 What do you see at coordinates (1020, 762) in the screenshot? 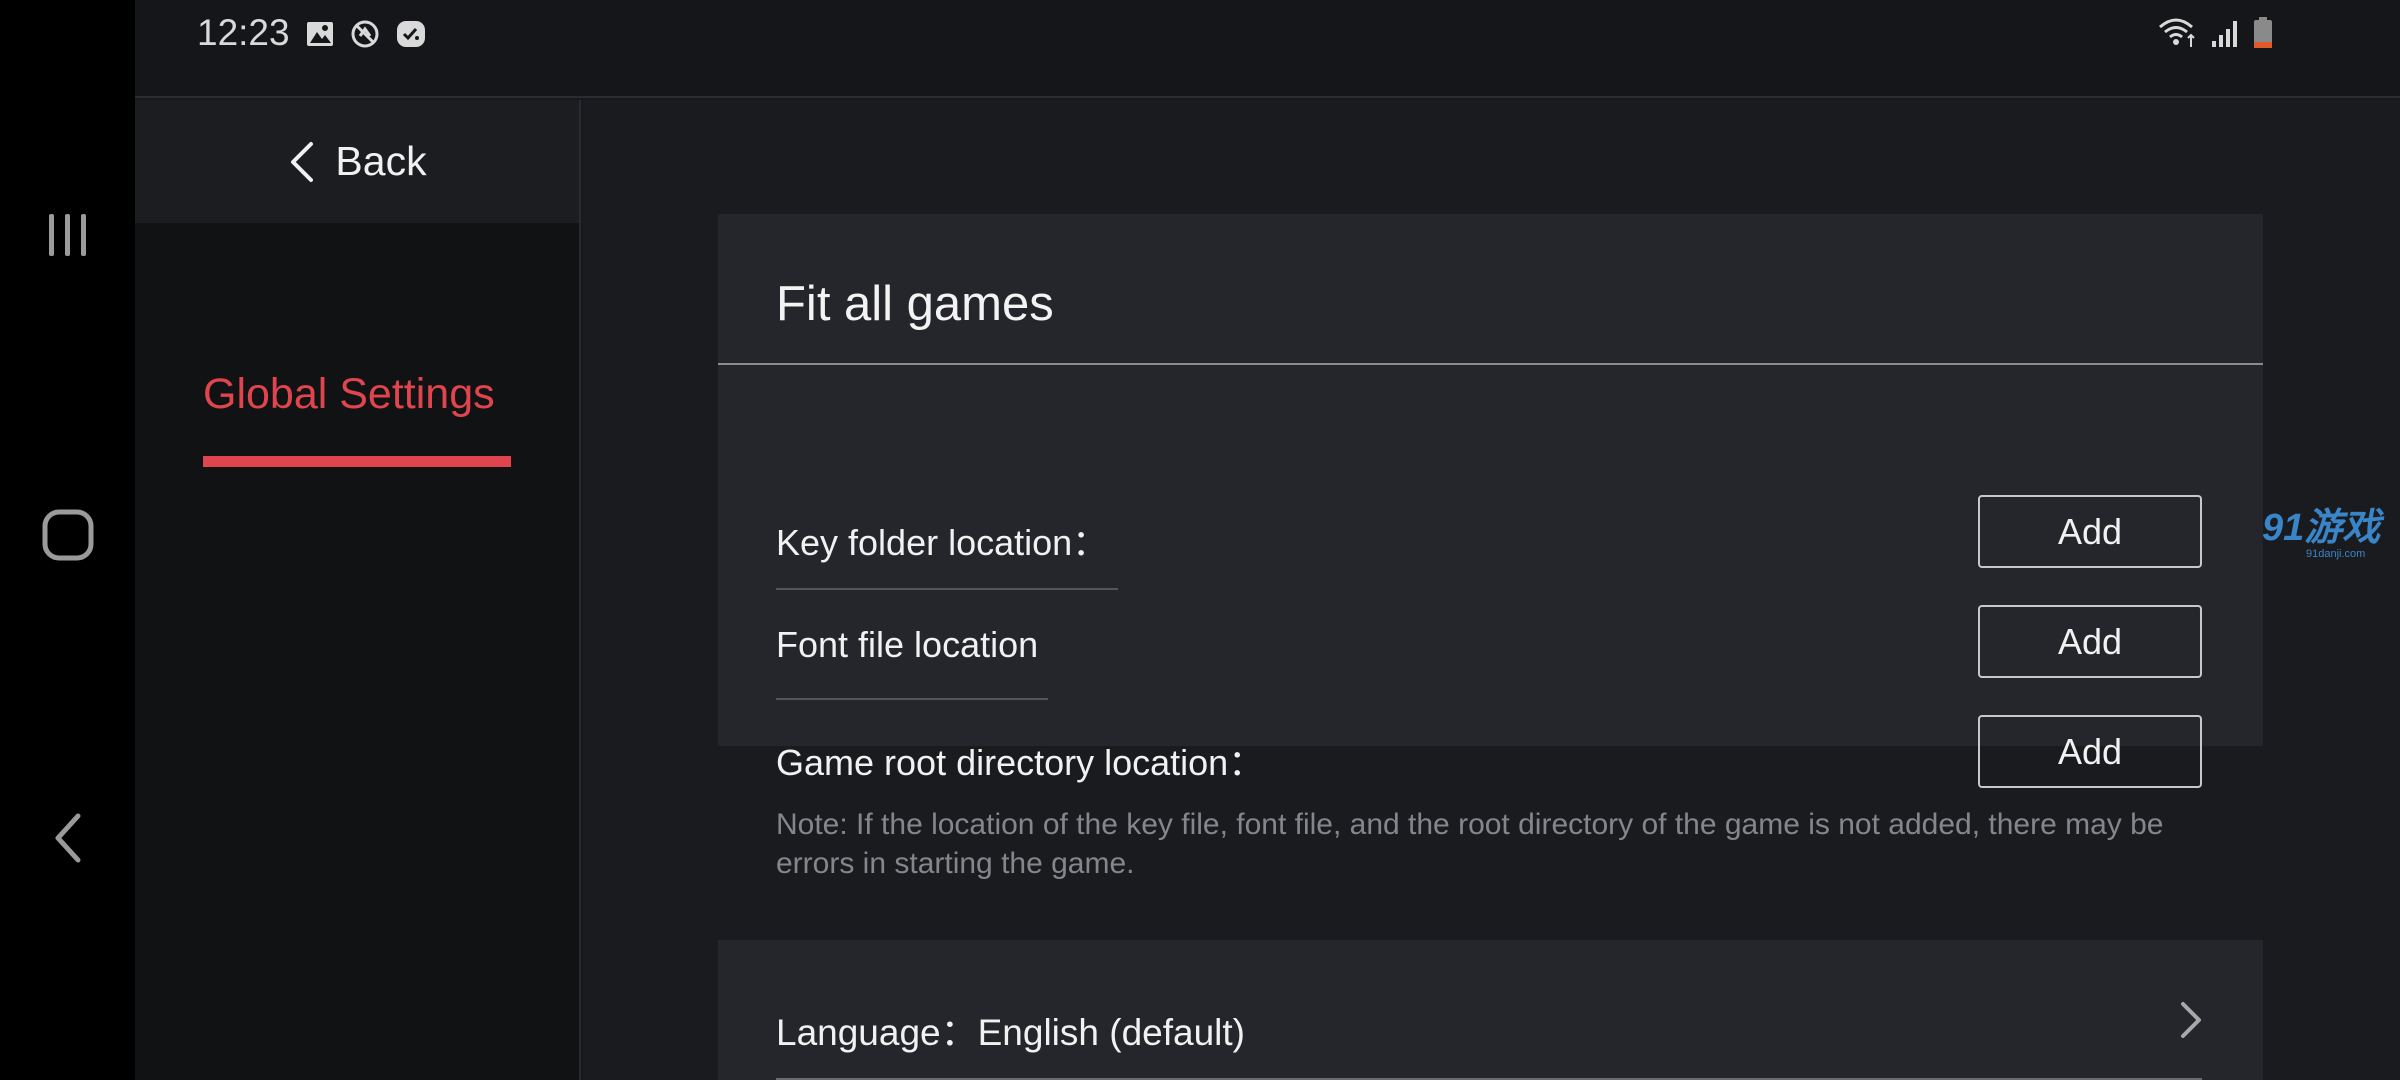
I see `game-root-directory-label: Game root directory location：` at bounding box center [1020, 762].